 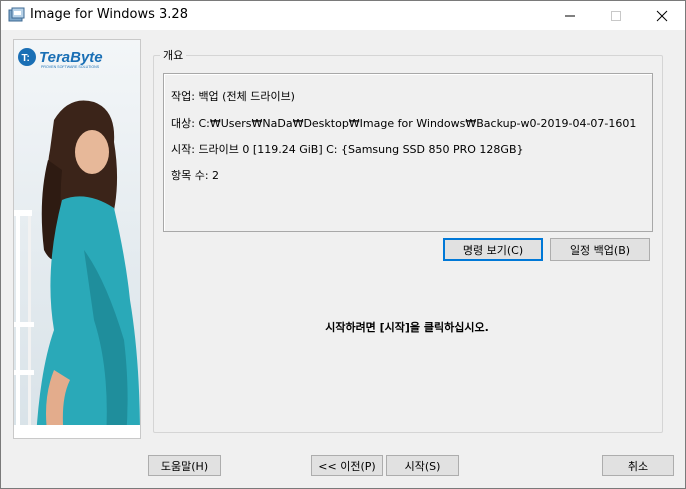 I want to click on app-icon, so click(x=16, y=15).